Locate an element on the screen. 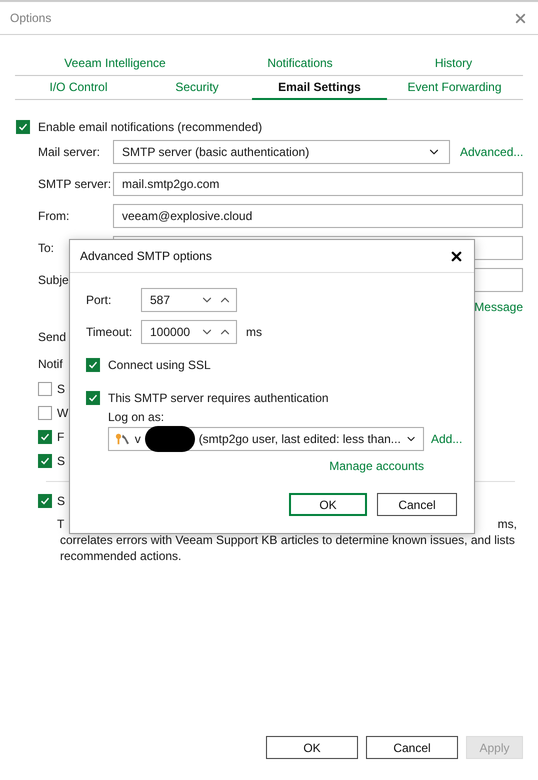  field-label: Mail server: is located at coordinates (70, 152).